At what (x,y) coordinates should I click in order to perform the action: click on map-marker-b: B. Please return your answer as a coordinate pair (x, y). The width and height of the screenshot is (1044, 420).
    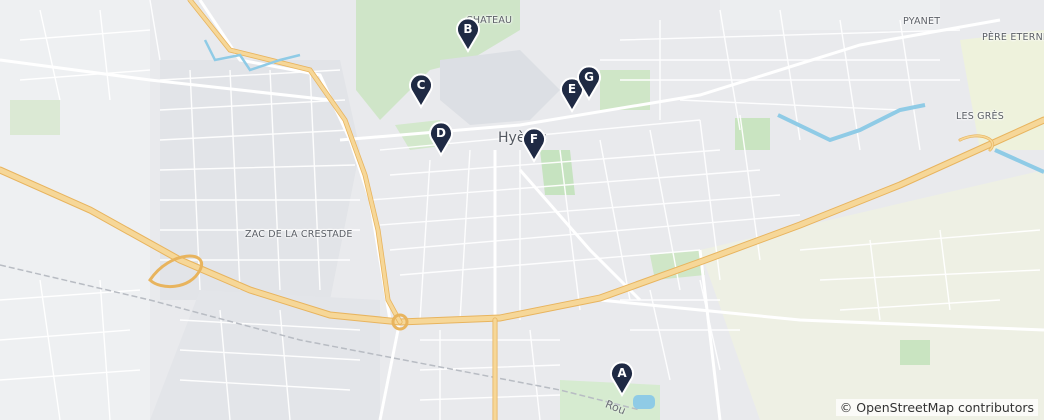
    Looking at the image, I should click on (468, 35).